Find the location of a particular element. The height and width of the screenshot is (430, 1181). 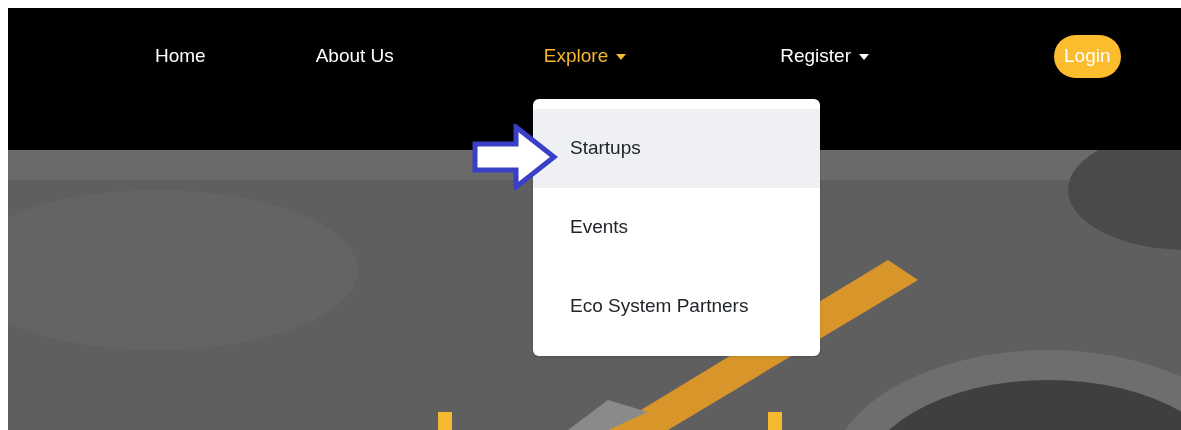

arrow-icon is located at coordinates (515, 157).